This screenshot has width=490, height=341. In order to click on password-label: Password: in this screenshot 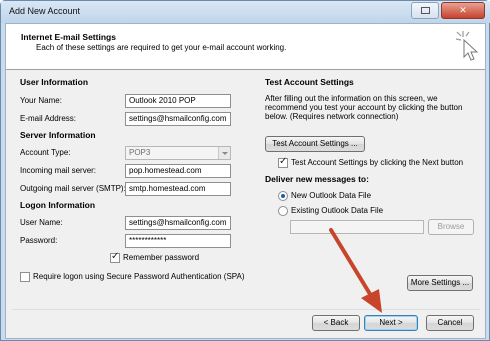, I will do `click(39, 240)`.